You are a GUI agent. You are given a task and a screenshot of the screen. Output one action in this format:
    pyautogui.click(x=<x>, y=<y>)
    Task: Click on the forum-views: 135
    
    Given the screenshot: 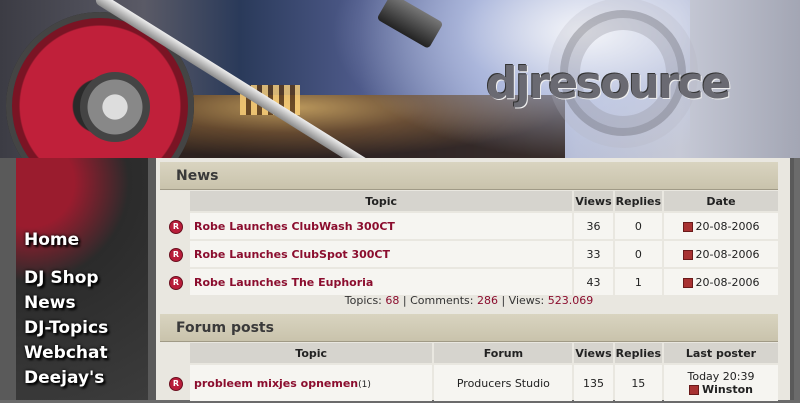 What is the action you would take?
    pyautogui.click(x=593, y=383)
    